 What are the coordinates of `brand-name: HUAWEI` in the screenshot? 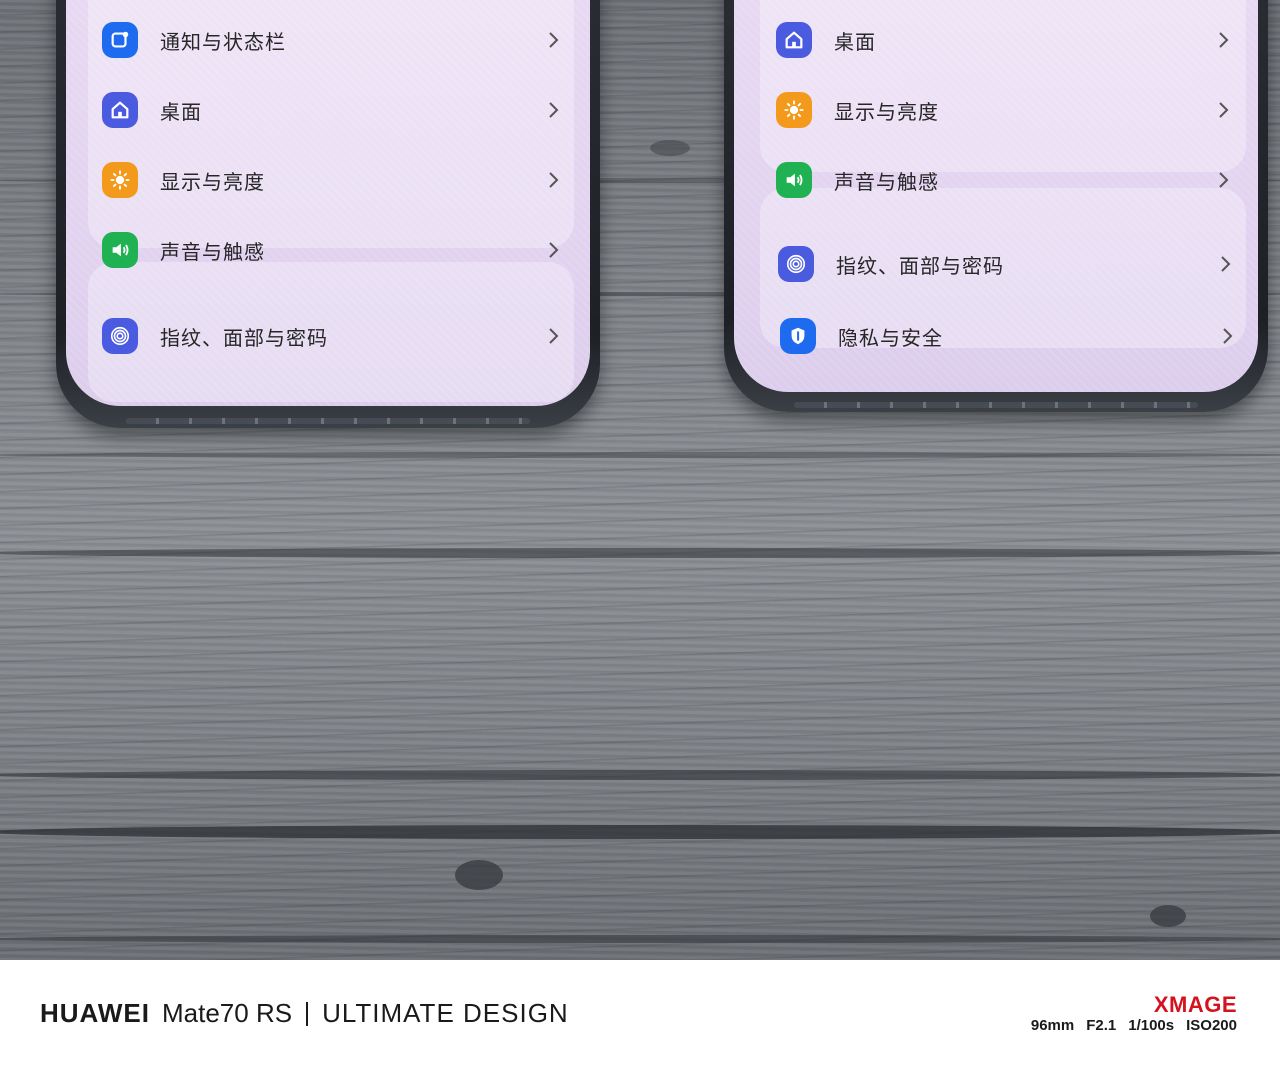 It's located at (95, 1013).